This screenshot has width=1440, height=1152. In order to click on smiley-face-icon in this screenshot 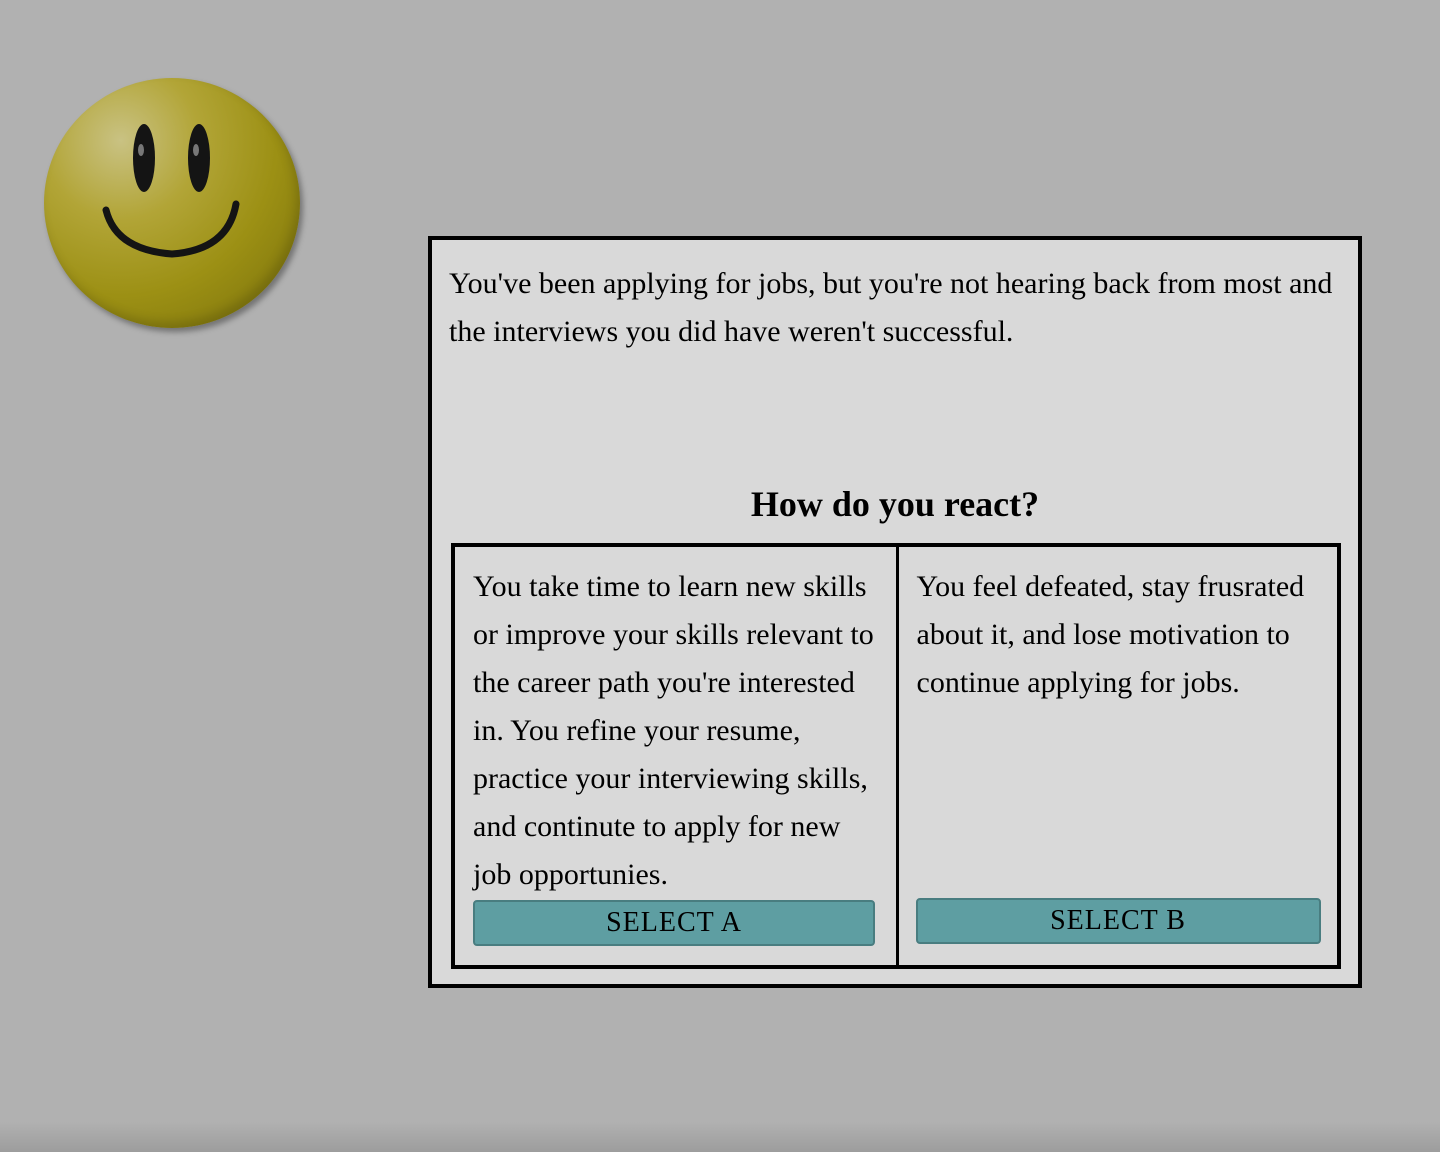, I will do `click(172, 203)`.